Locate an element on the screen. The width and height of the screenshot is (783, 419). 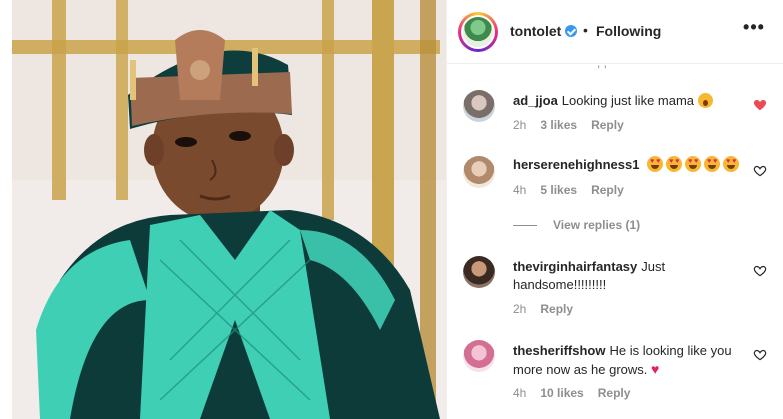
more-options-icon: ••• is located at coordinates (754, 30).